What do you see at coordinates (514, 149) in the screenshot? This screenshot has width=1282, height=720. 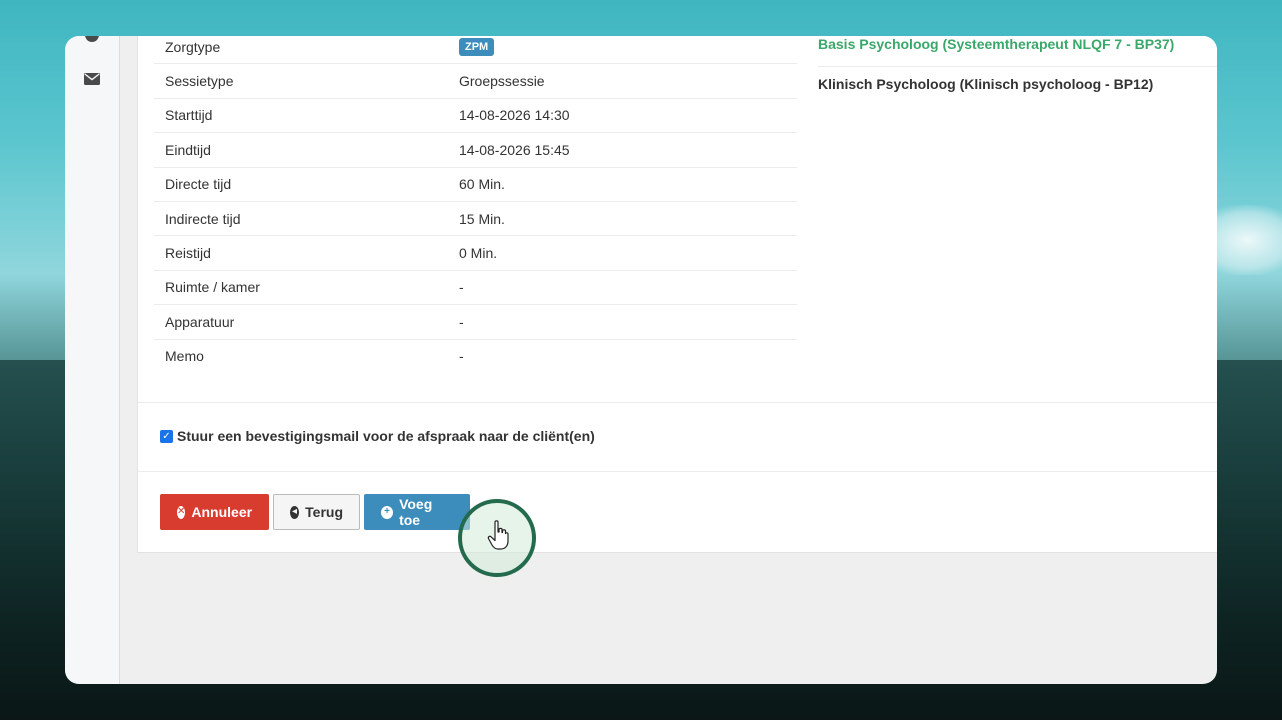 I see `detail-value: 14-08-2026 15:45` at bounding box center [514, 149].